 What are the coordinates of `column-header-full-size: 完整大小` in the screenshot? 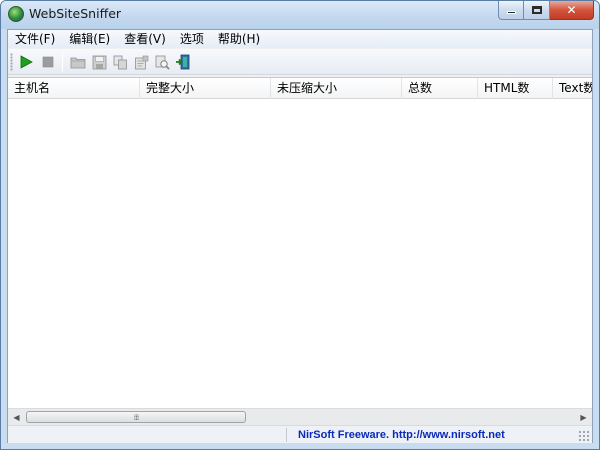 It's located at (205, 88).